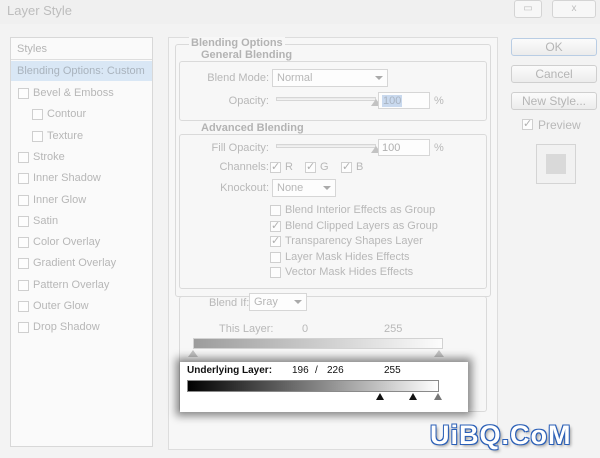 The width and height of the screenshot is (600, 458). Describe the element at coordinates (347, 256) in the screenshot. I see `advanced-option-label: Layer Mask Hides Effects` at that location.